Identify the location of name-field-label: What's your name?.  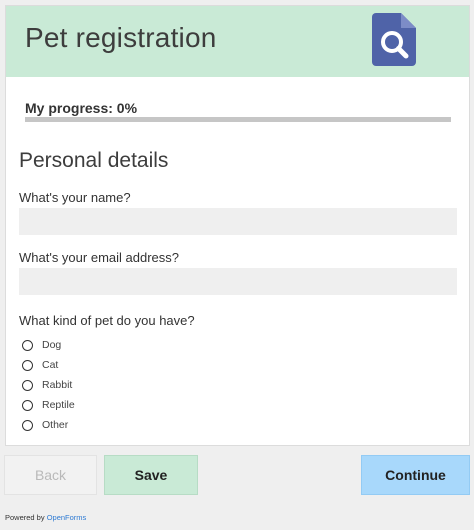
(75, 197).